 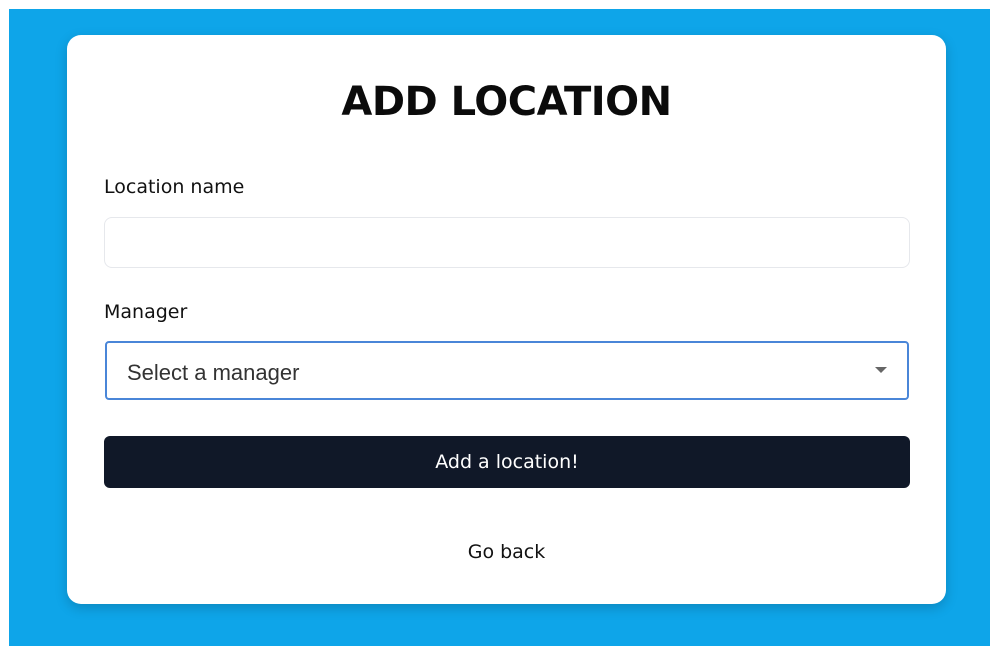 What do you see at coordinates (213, 372) in the screenshot?
I see `manager-select-value: Select a manager` at bounding box center [213, 372].